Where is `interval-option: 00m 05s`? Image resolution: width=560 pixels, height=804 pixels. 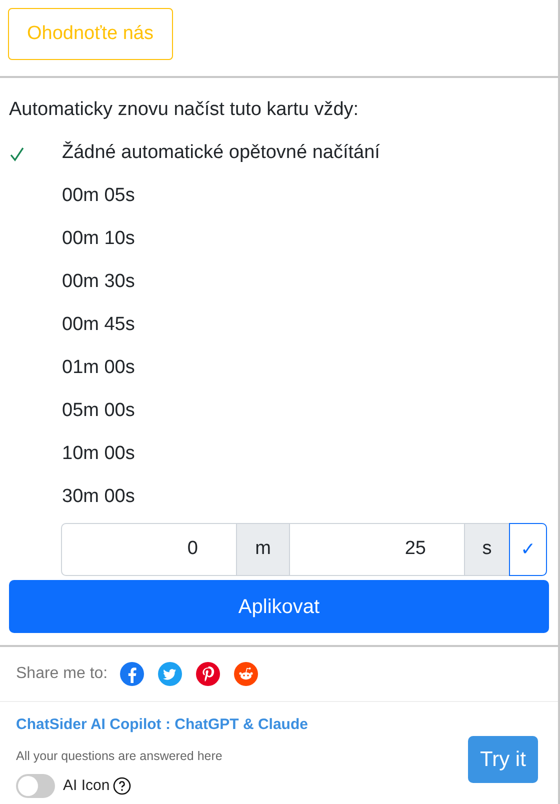 interval-option: 00m 05s is located at coordinates (279, 196).